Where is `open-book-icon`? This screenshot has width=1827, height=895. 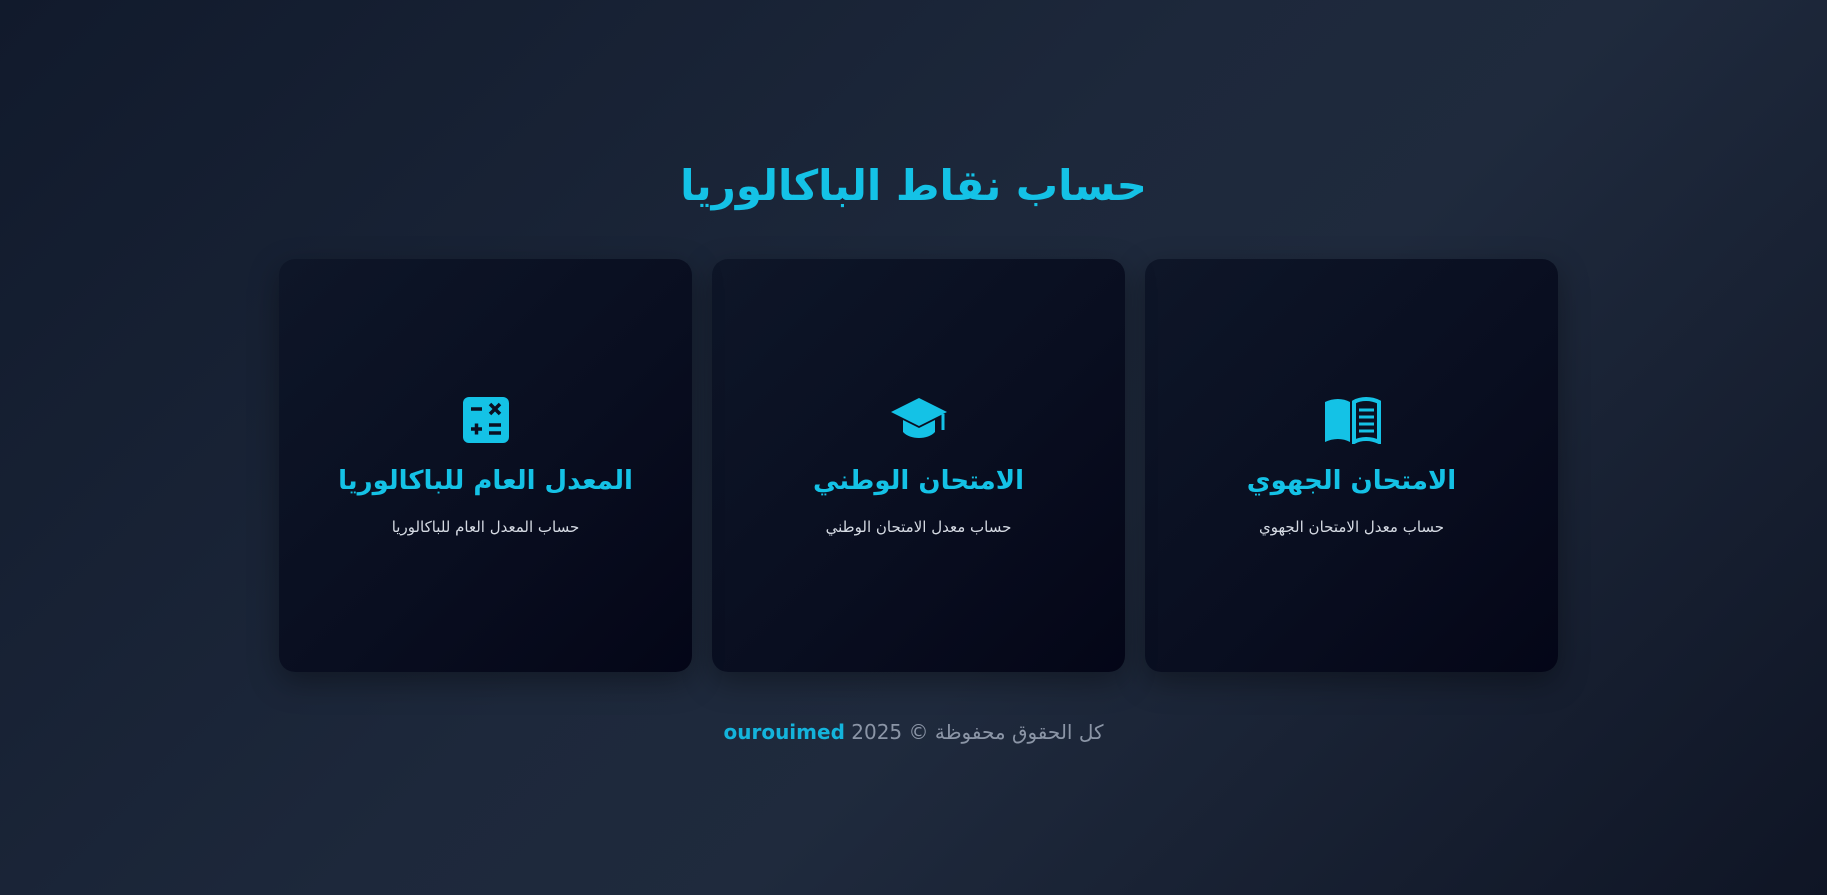 open-book-icon is located at coordinates (1352, 420).